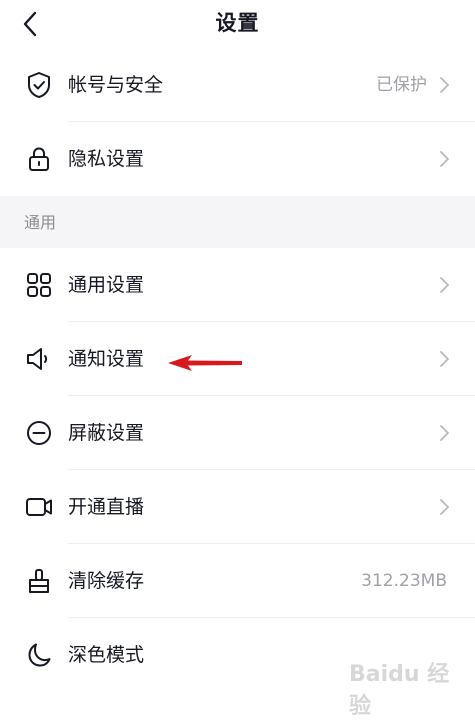 This screenshot has width=475, height=720. Describe the element at coordinates (116, 85) in the screenshot. I see `row-label: 帐号与安全` at that location.